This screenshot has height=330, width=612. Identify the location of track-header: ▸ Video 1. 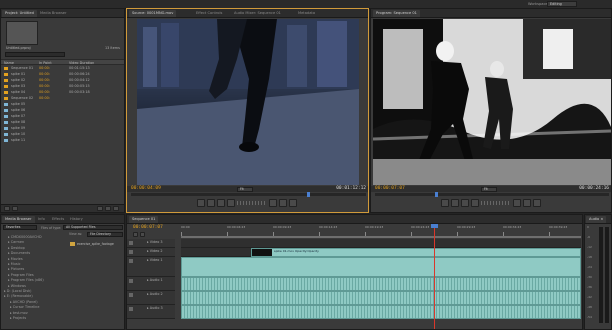
(151, 267).